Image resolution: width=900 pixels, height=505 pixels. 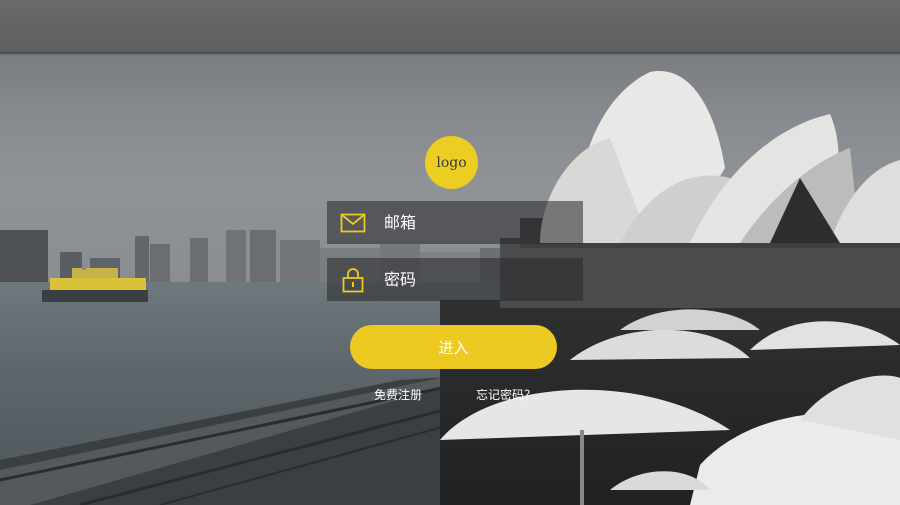 I want to click on password-field, so click(x=455, y=279).